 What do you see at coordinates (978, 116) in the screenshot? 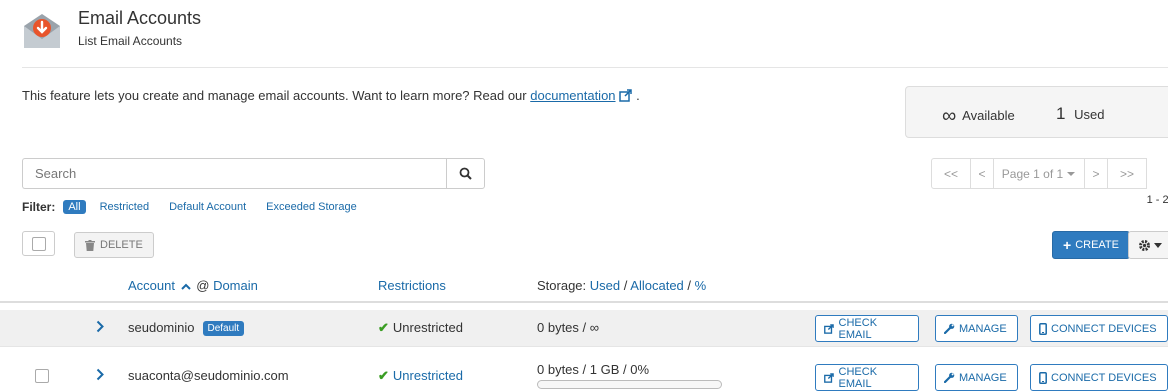
I see `stat-available: ∞ Available` at bounding box center [978, 116].